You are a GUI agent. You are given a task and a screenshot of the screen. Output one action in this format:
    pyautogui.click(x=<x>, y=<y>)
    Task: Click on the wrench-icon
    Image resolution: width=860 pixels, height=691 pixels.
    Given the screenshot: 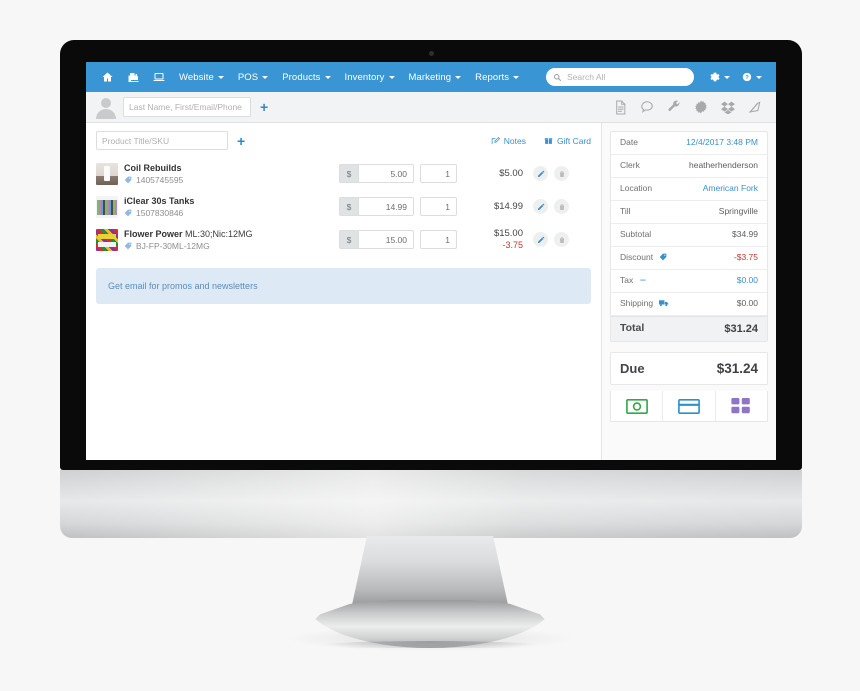 What is the action you would take?
    pyautogui.click(x=674, y=107)
    